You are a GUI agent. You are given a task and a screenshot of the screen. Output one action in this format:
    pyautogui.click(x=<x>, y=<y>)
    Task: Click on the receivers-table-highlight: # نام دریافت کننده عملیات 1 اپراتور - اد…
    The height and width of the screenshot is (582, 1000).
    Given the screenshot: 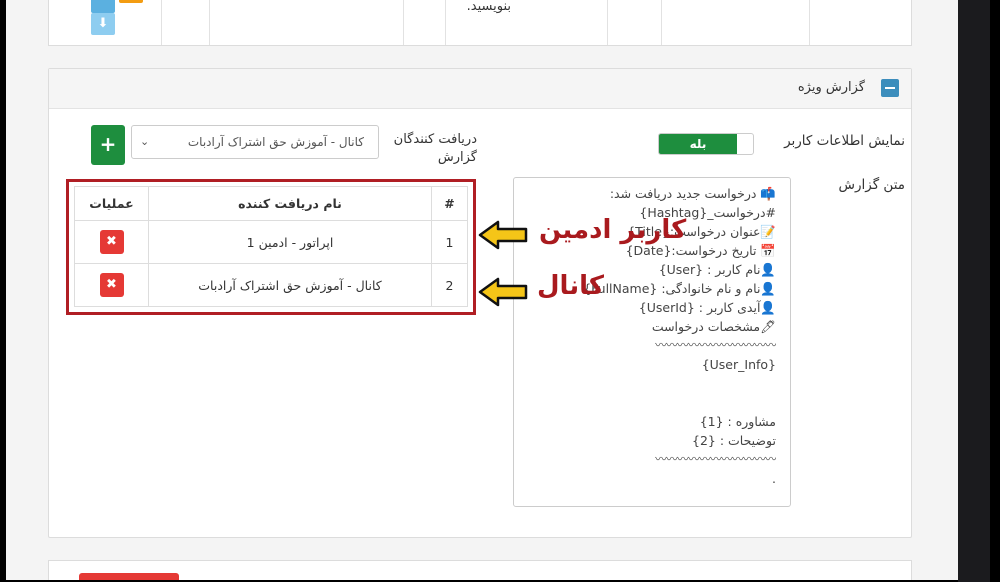 What is the action you would take?
    pyautogui.click(x=271, y=247)
    